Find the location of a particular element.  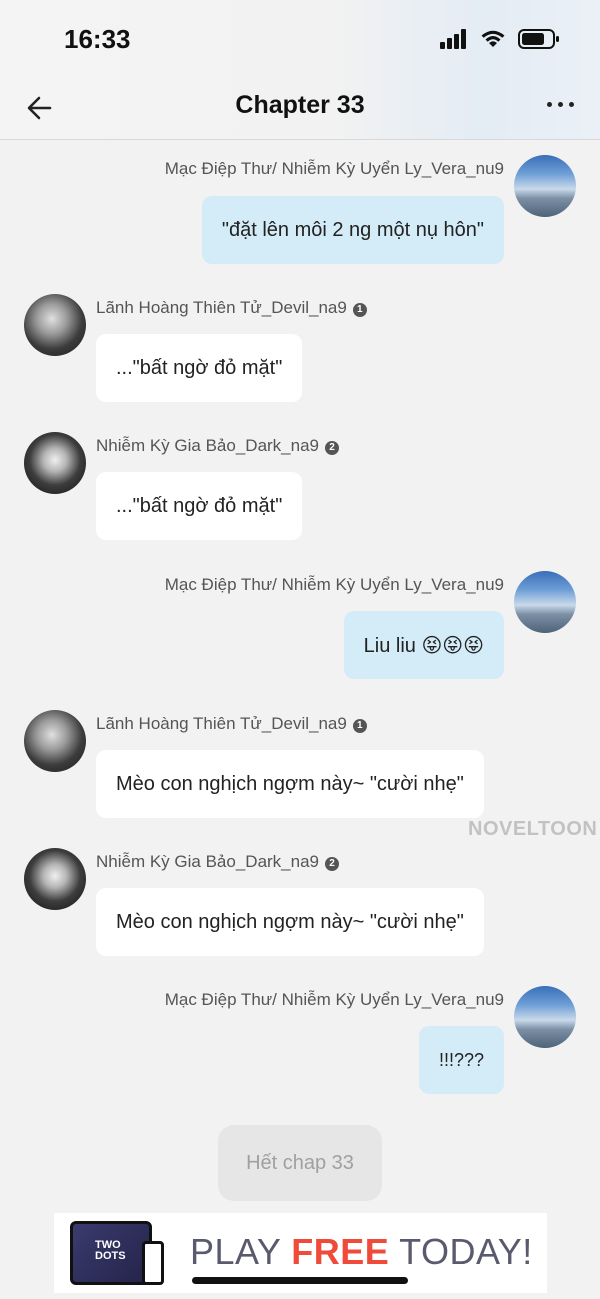

signal-icon is located at coordinates (453, 39).